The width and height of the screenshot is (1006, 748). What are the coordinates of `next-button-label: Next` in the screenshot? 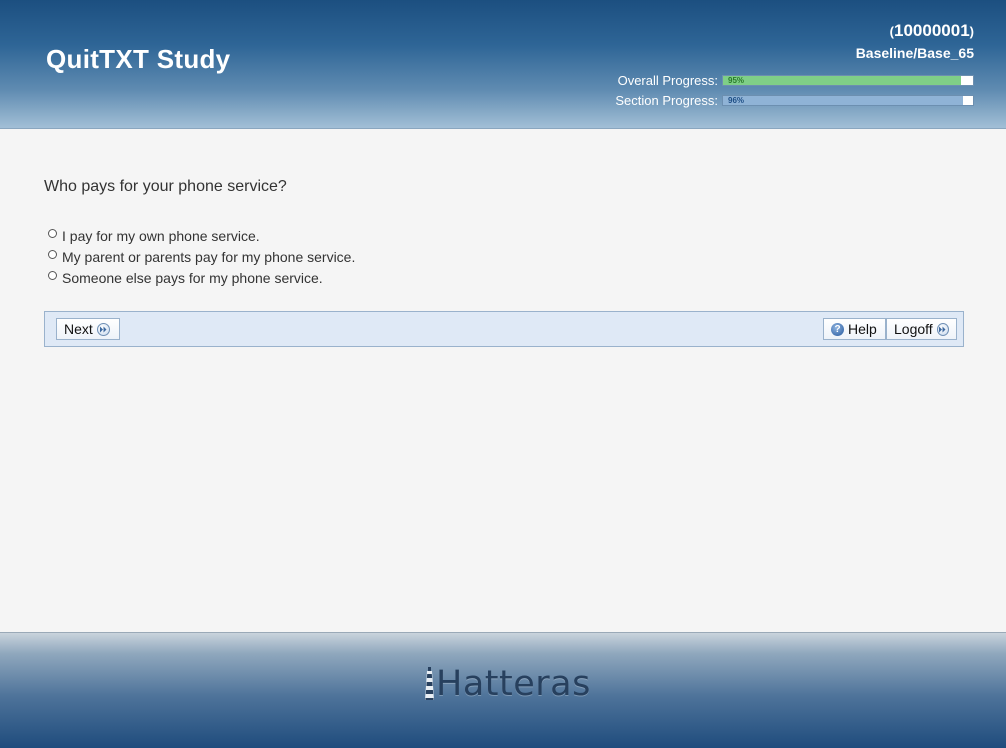 It's located at (78, 329).